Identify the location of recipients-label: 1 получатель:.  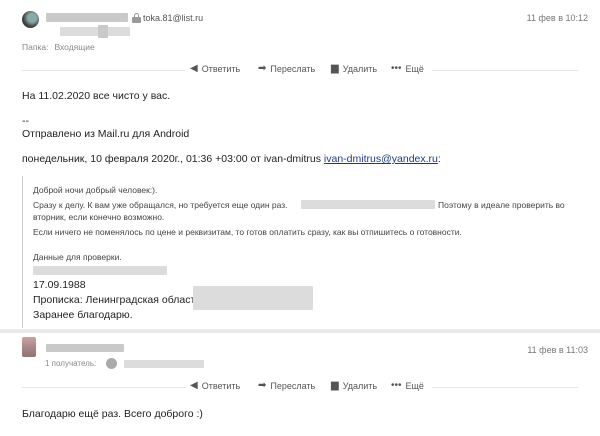
(70, 363).